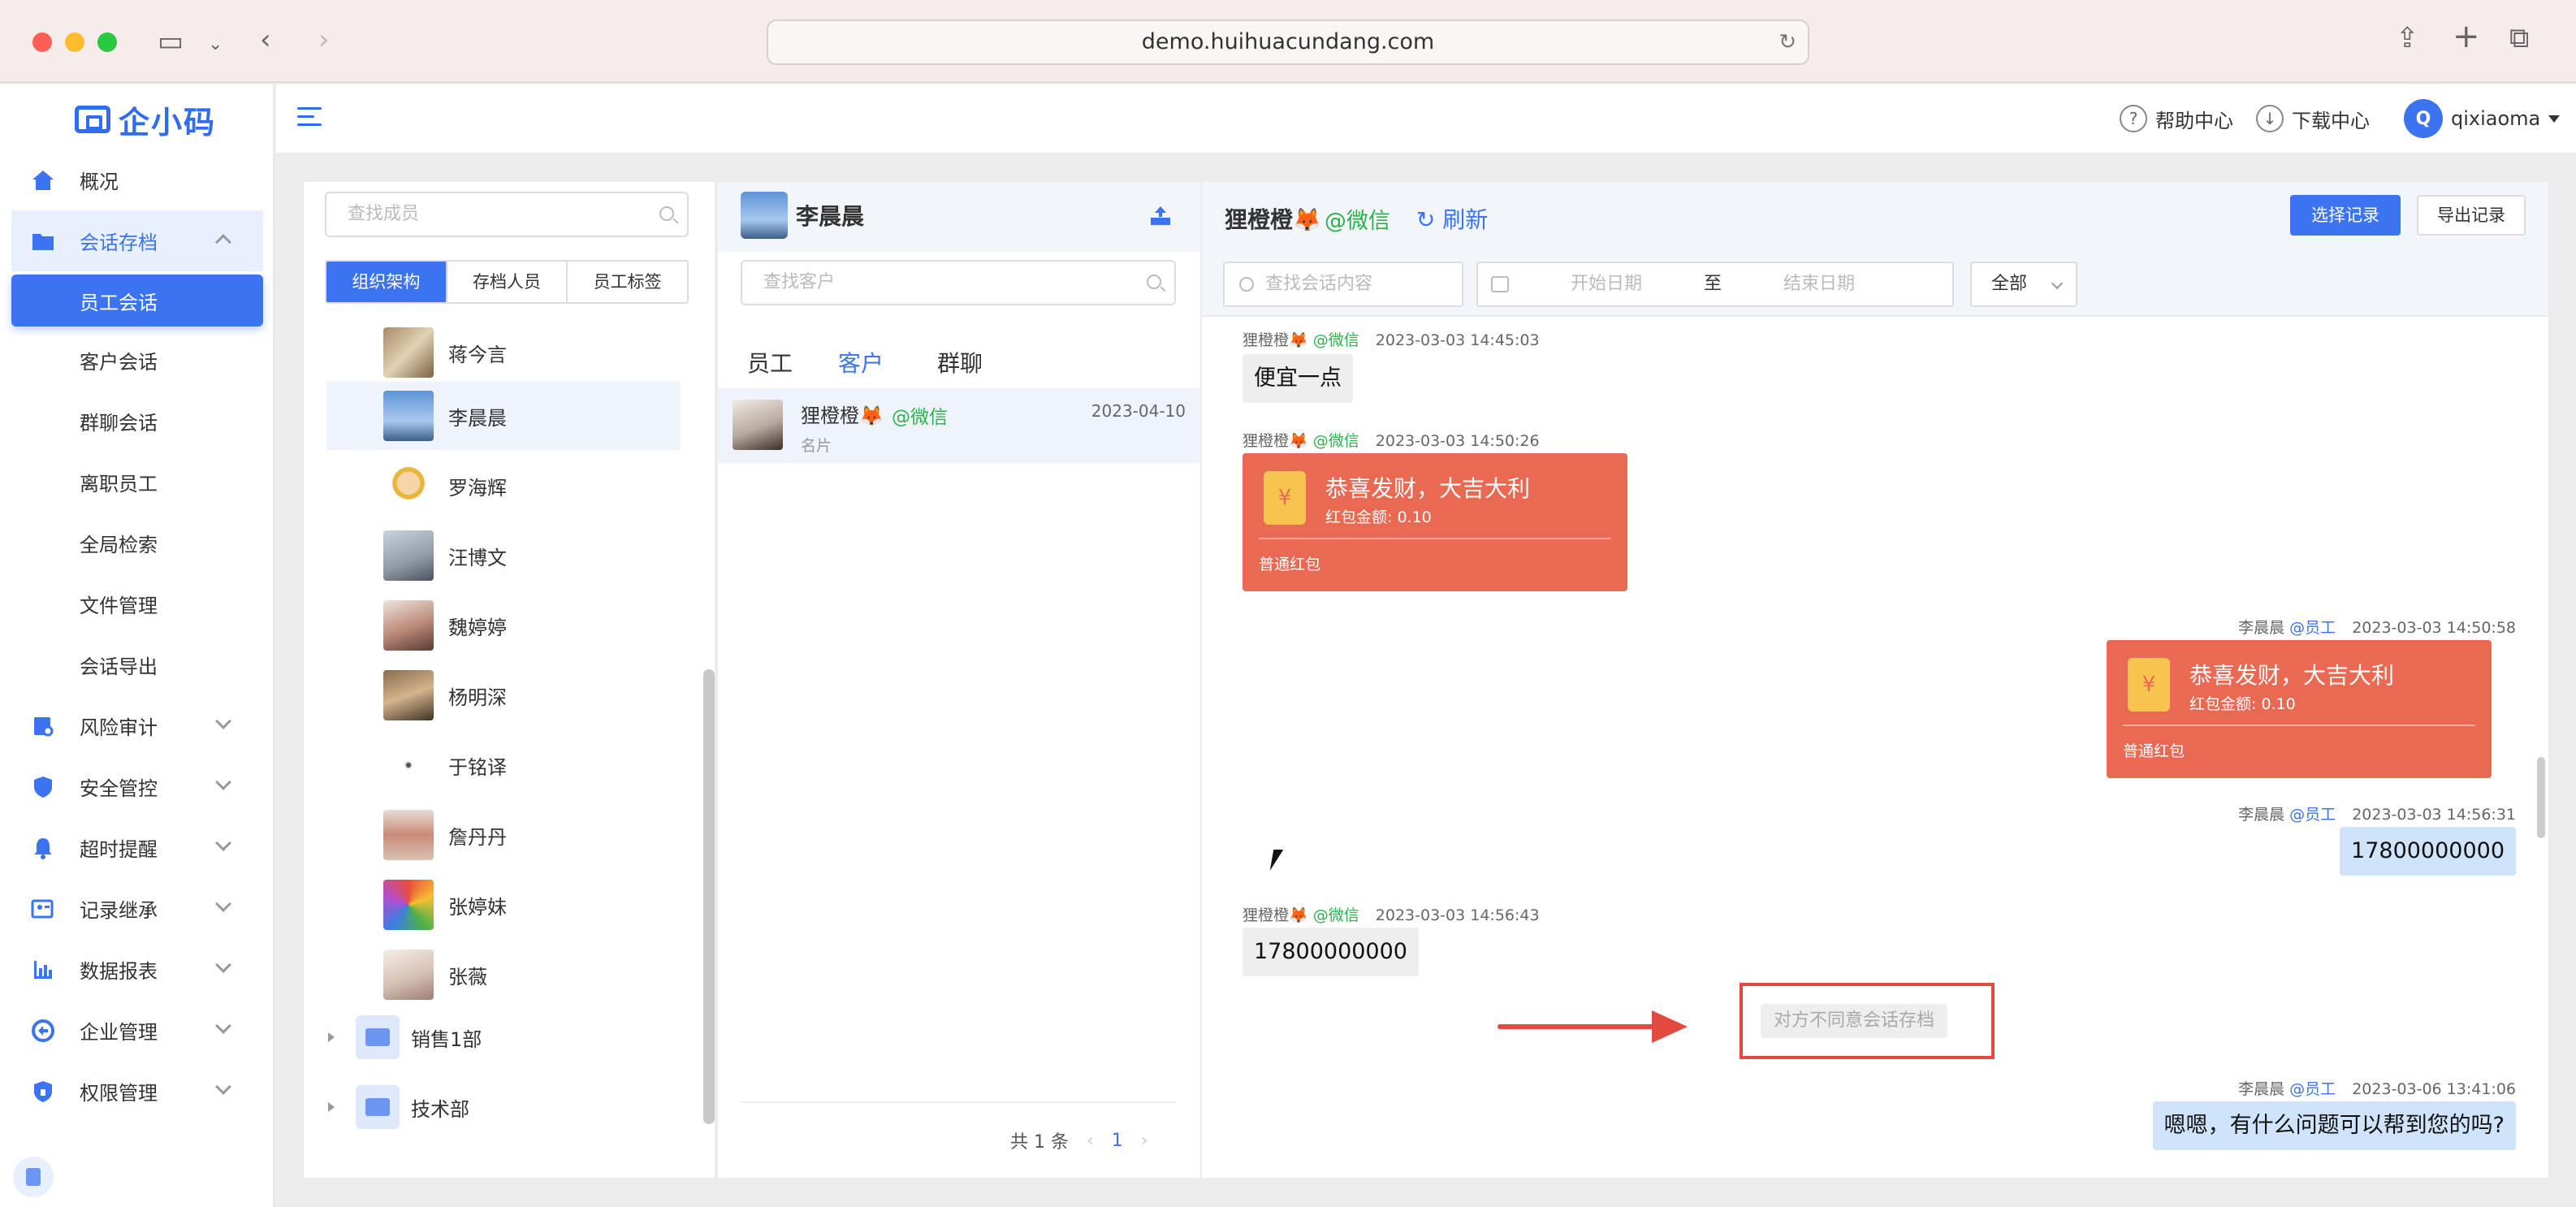 This screenshot has height=1207, width=2576. Describe the element at coordinates (960, 362) in the screenshot. I see `tab-groups: 群聊` at that location.